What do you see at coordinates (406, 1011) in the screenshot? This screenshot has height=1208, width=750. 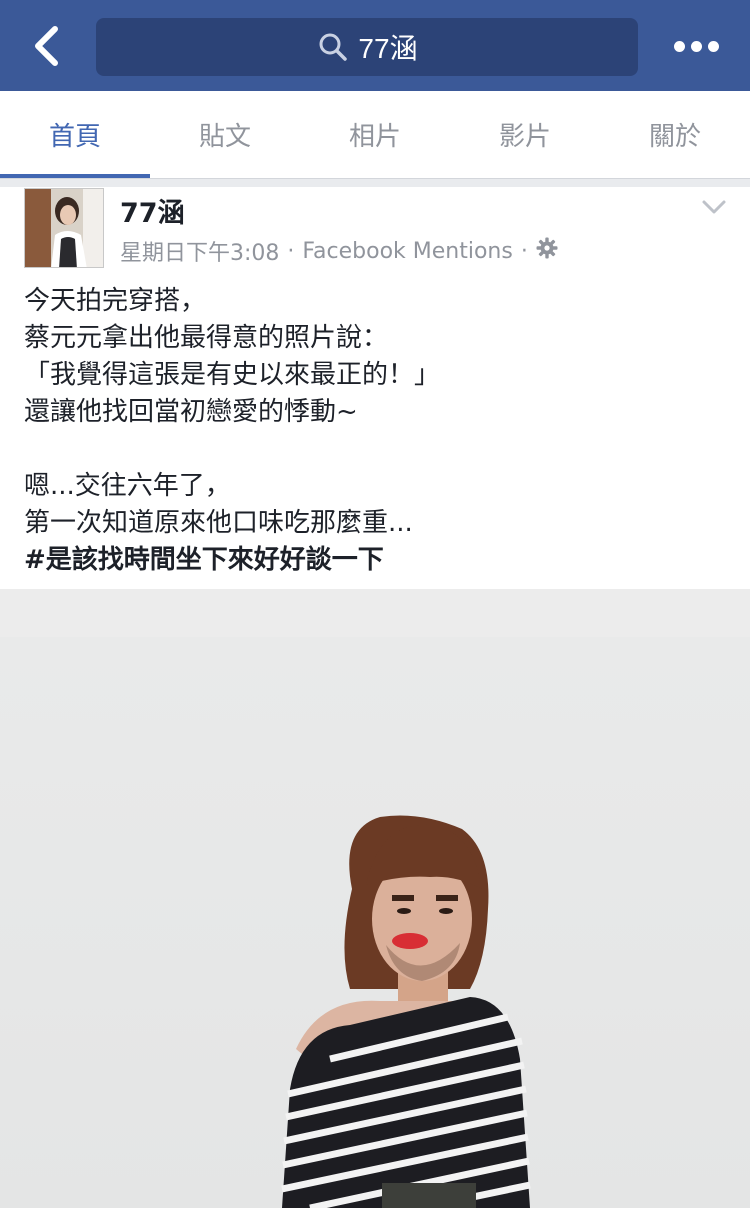 I see `photo-person` at bounding box center [406, 1011].